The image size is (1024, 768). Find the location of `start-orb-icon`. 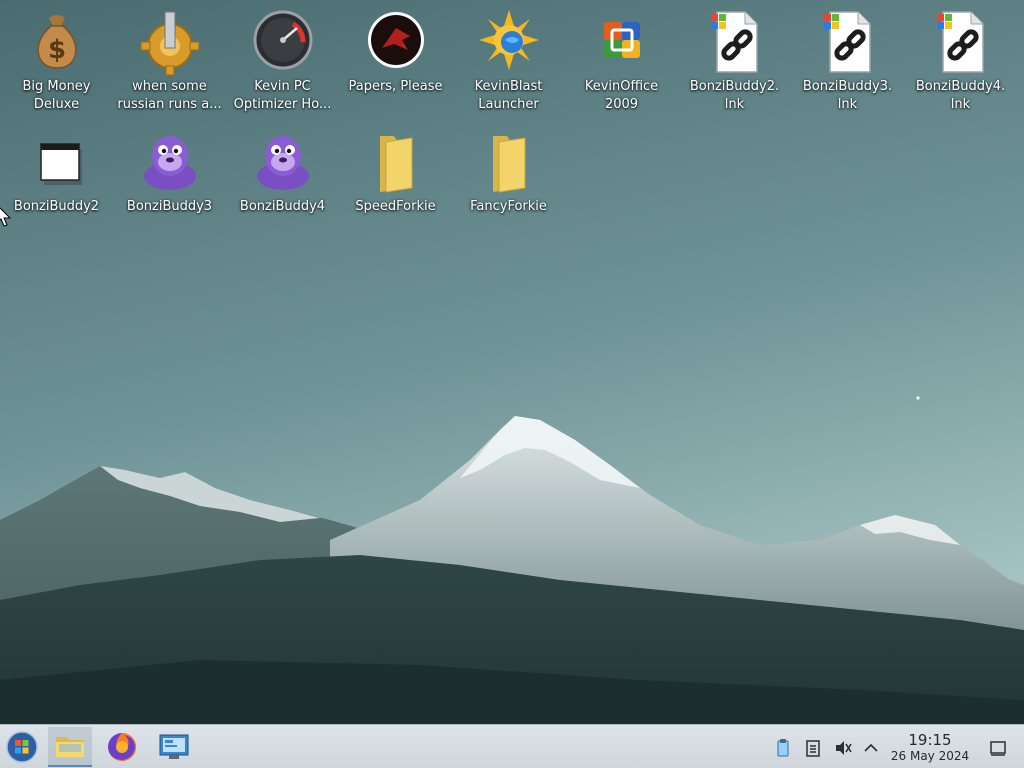

start-orb-icon is located at coordinates (22, 747).